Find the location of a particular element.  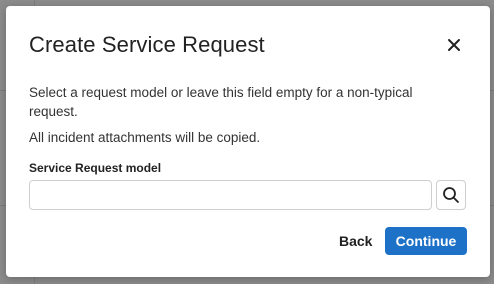

back-button: Back is located at coordinates (355, 241).